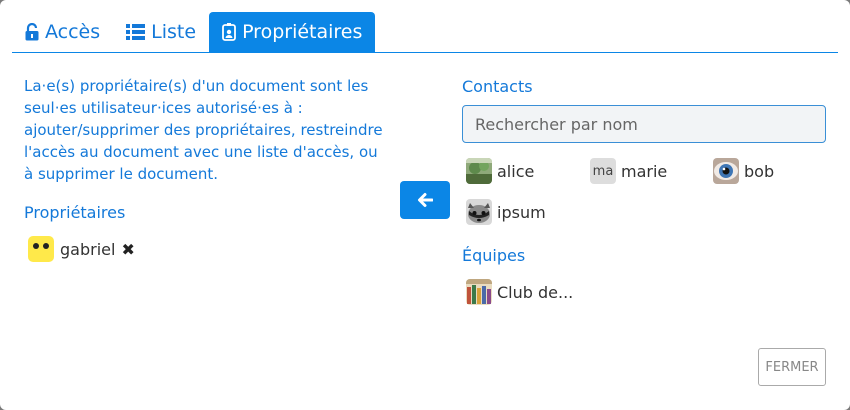  I want to click on contact-ipsum: ipsum, so click(506, 212).